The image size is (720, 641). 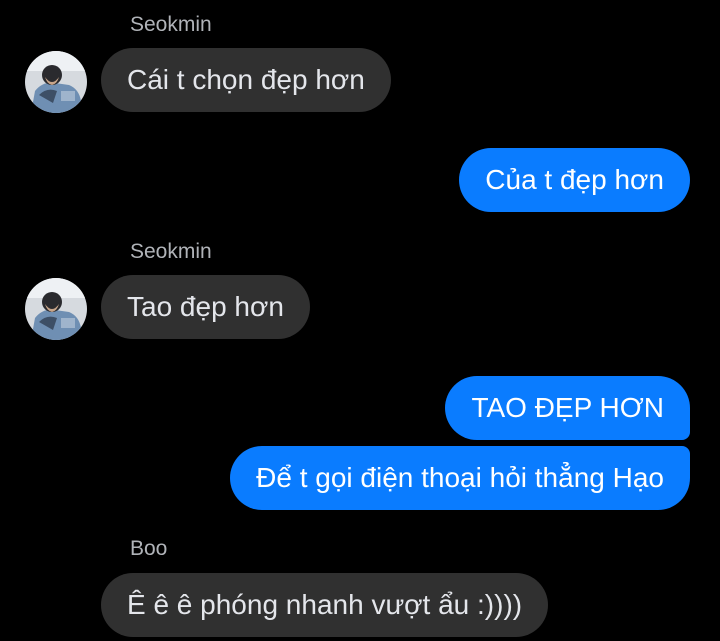 I want to click on message-text: TAO ĐẸP HƠN, so click(x=567, y=407).